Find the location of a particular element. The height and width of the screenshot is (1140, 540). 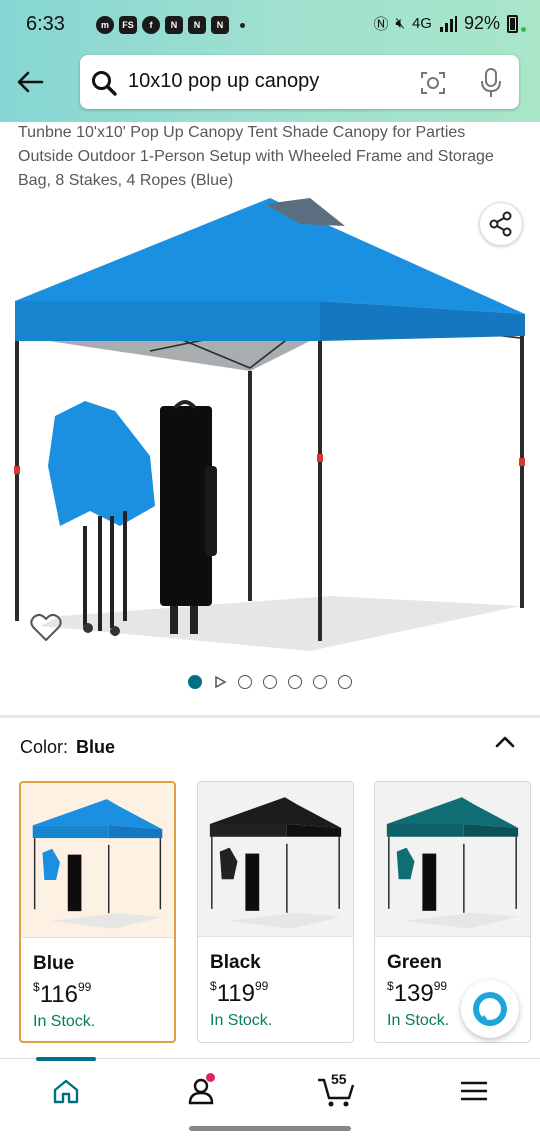

thumb-tent-black is located at coordinates (275, 863).